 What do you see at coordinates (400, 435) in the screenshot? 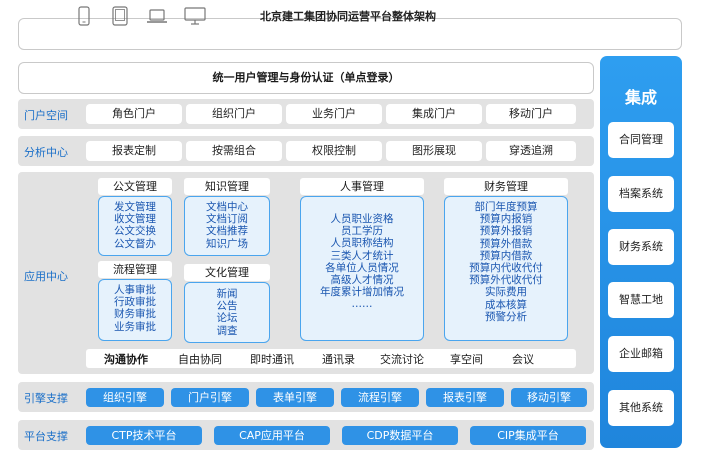
I see `platform-item: CDP数据平台` at bounding box center [400, 435].